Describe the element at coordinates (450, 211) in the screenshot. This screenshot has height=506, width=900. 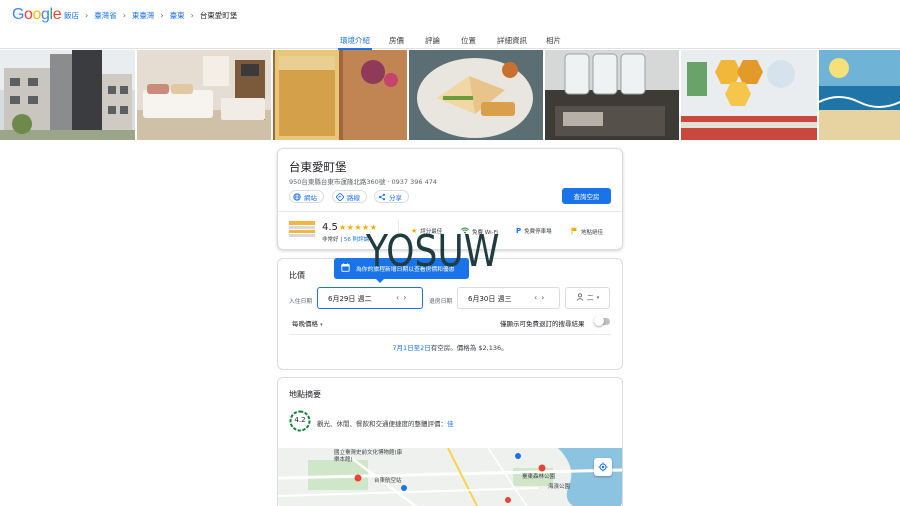
I see `card-divider` at that location.